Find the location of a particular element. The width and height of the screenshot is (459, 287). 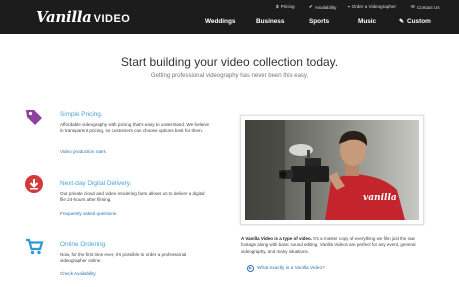

videographer-photo: vanilla is located at coordinates (332, 170).